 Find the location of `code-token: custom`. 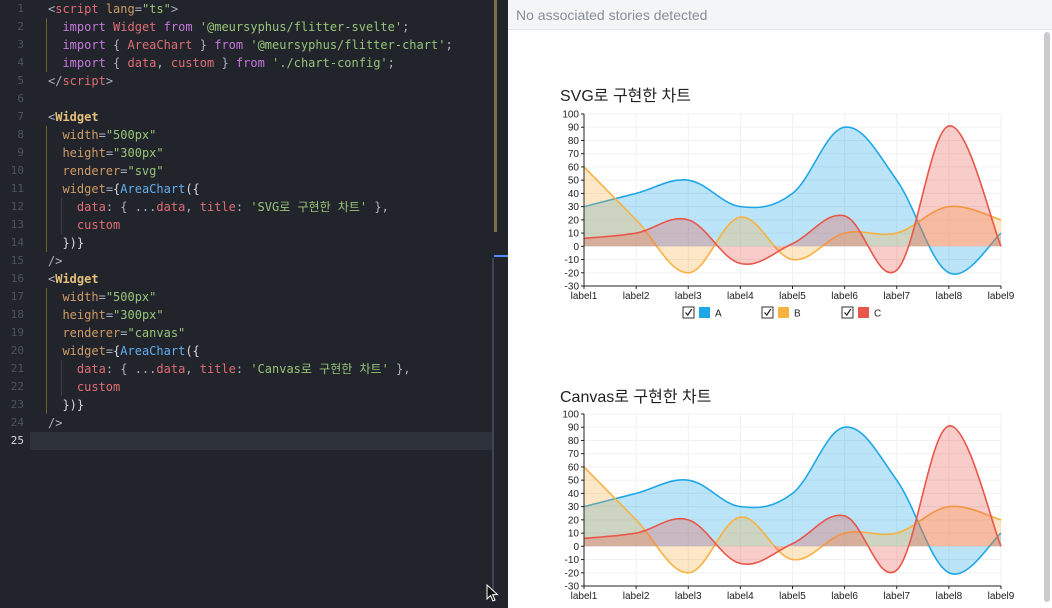

code-token: custom is located at coordinates (98, 387).